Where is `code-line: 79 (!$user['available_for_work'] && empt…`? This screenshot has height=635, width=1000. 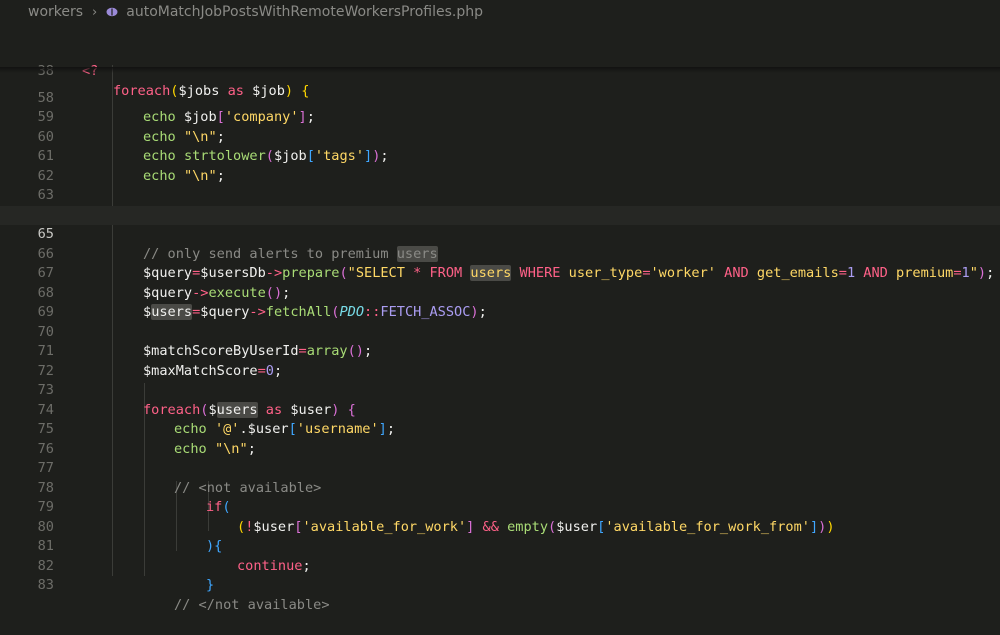 code-line: 79 (!$user['available_for_work'] && empt… is located at coordinates (500, 507).